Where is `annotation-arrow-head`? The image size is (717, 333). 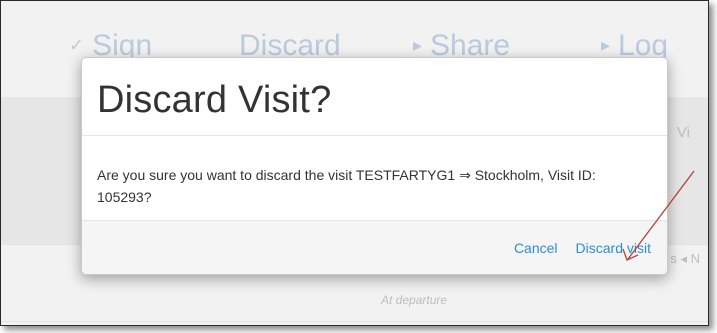
annotation-arrow-head is located at coordinates (630, 254).